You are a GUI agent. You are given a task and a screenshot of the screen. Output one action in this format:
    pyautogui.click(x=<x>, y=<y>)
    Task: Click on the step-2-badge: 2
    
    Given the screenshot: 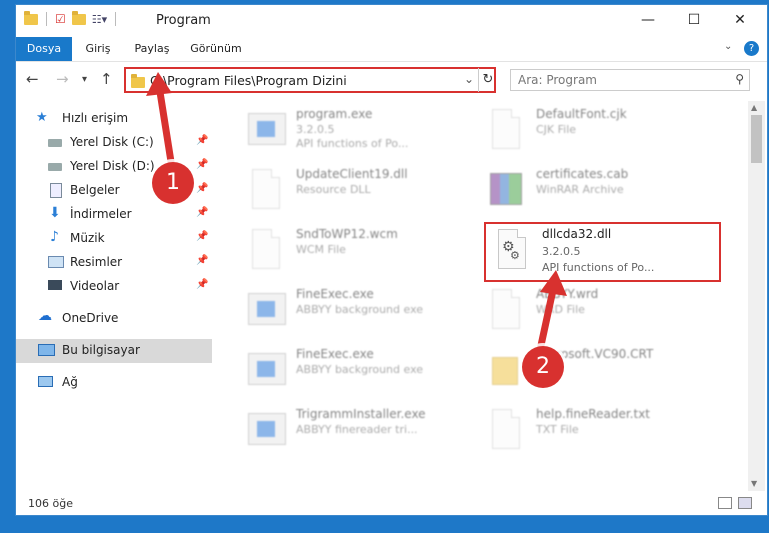 What is the action you would take?
    pyautogui.click(x=543, y=367)
    